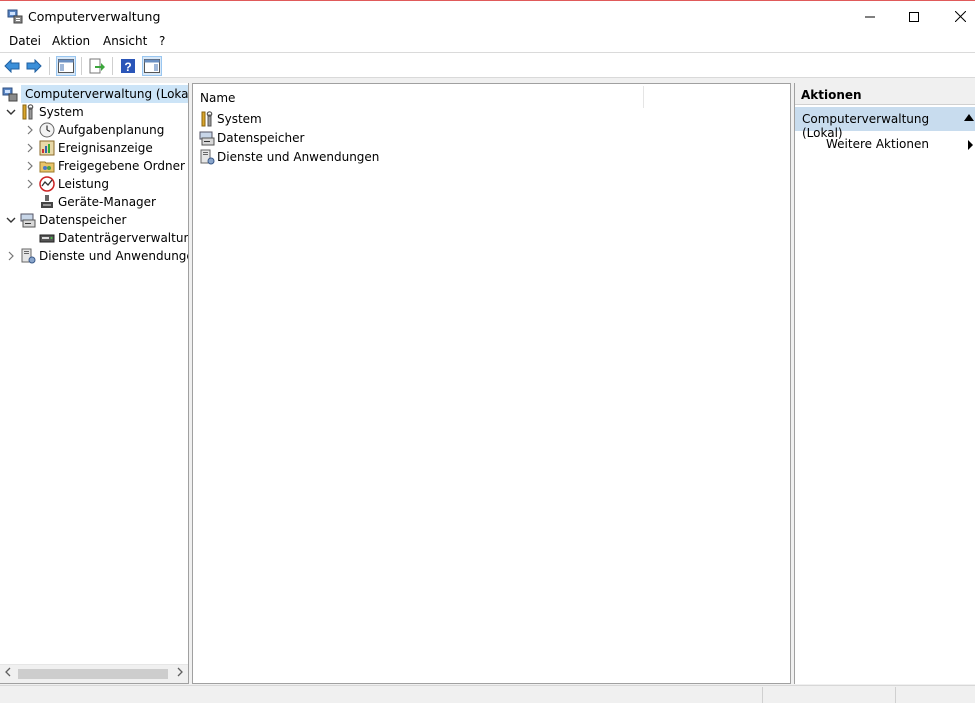 This screenshot has height=703, width=975. I want to click on list-item-dienste: Dienste und Anwendungen, so click(289, 157).